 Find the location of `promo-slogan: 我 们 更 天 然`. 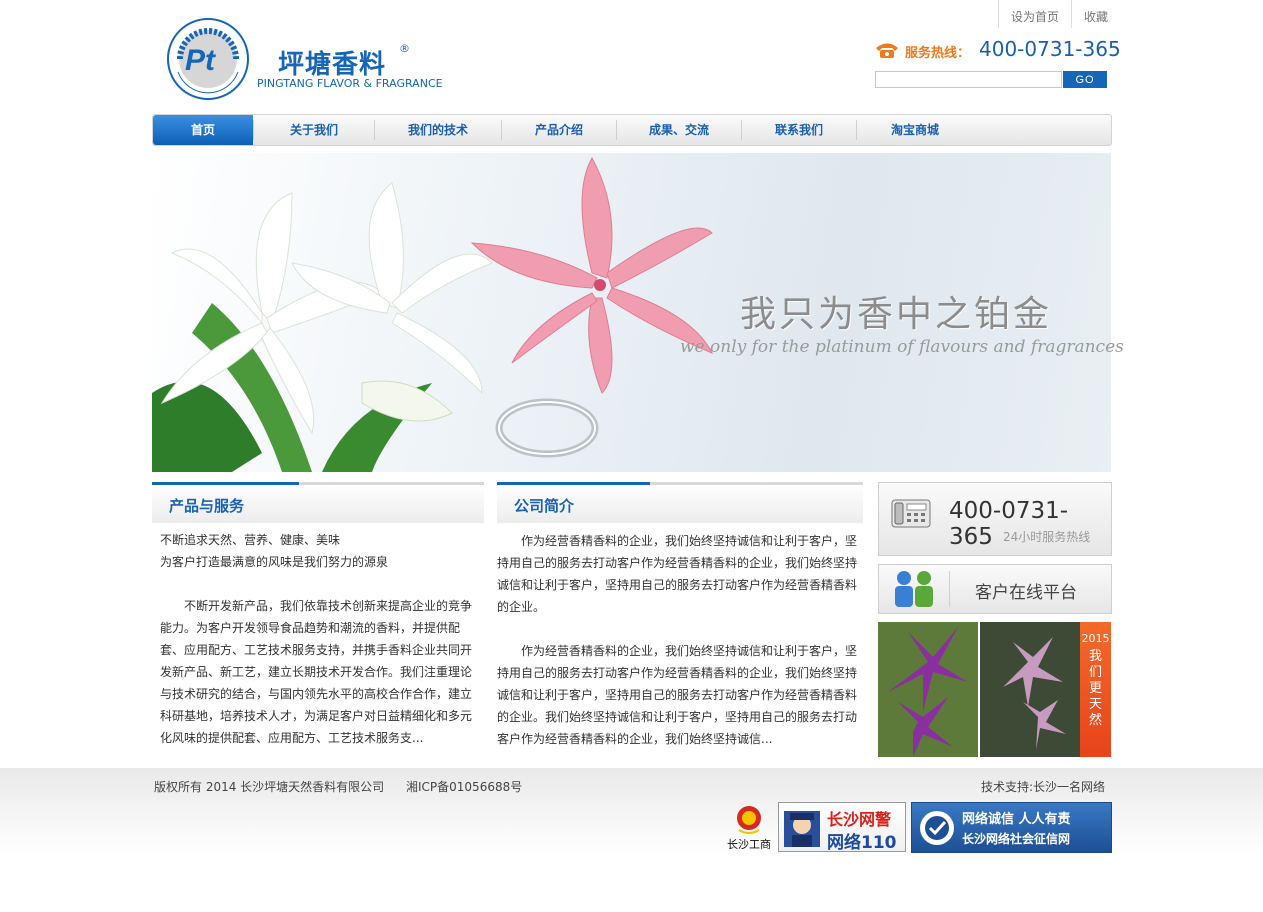

promo-slogan: 我 们 更 天 然 is located at coordinates (1095, 689).